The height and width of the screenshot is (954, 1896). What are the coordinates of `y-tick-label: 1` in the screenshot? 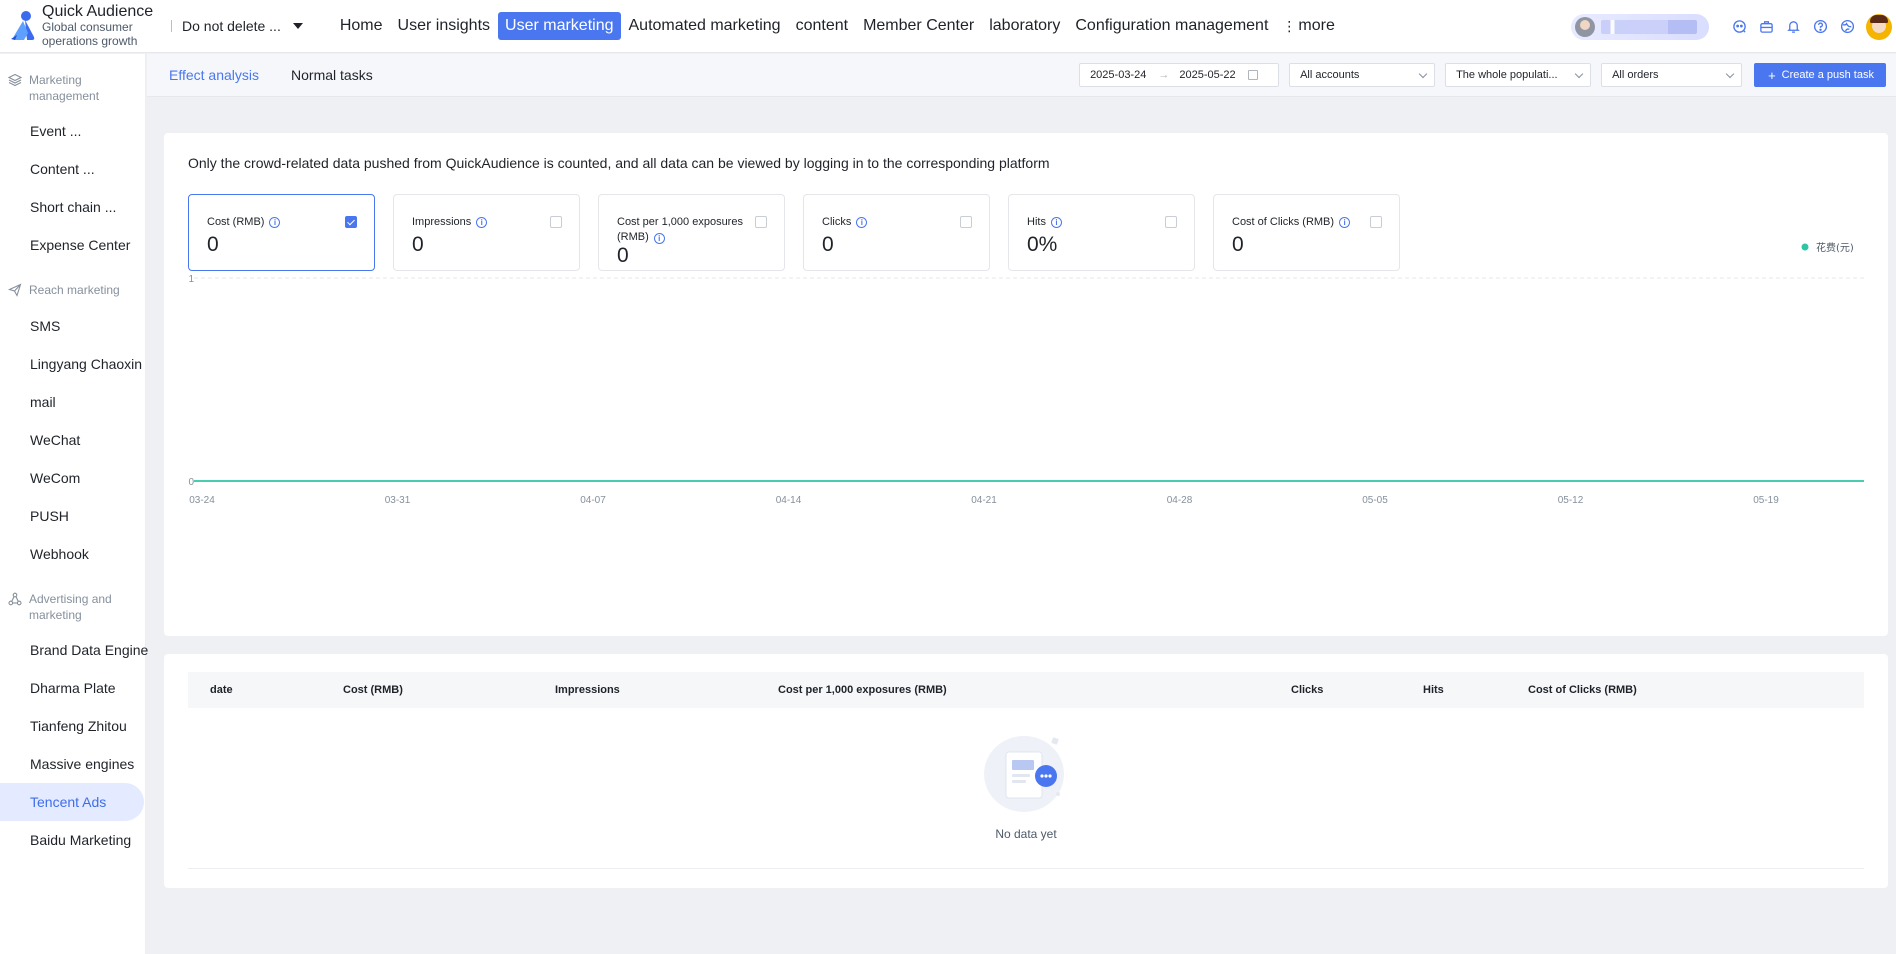 It's located at (191, 279).